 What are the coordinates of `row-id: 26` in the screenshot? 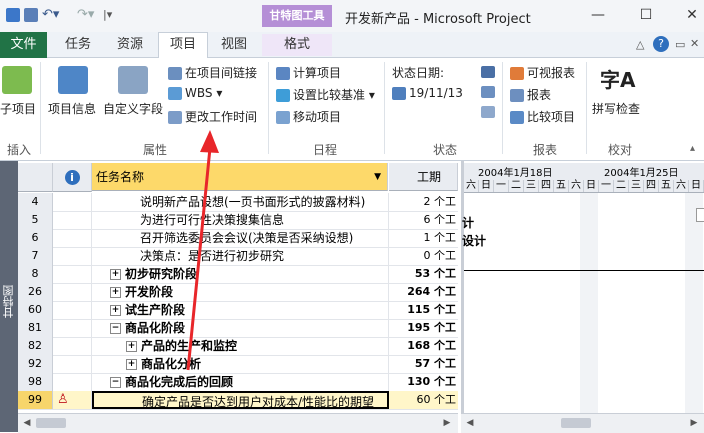 It's located at (35, 292).